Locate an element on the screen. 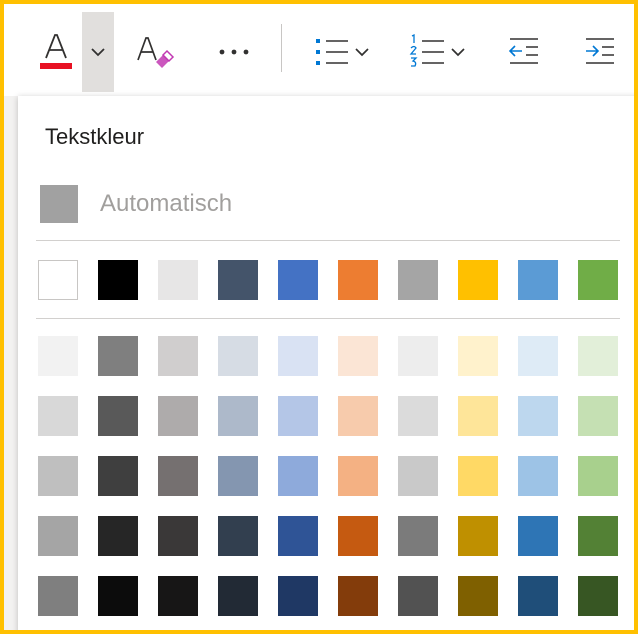 This screenshot has height=634, width=638. ribbon-toolbar is located at coordinates (319, 50).